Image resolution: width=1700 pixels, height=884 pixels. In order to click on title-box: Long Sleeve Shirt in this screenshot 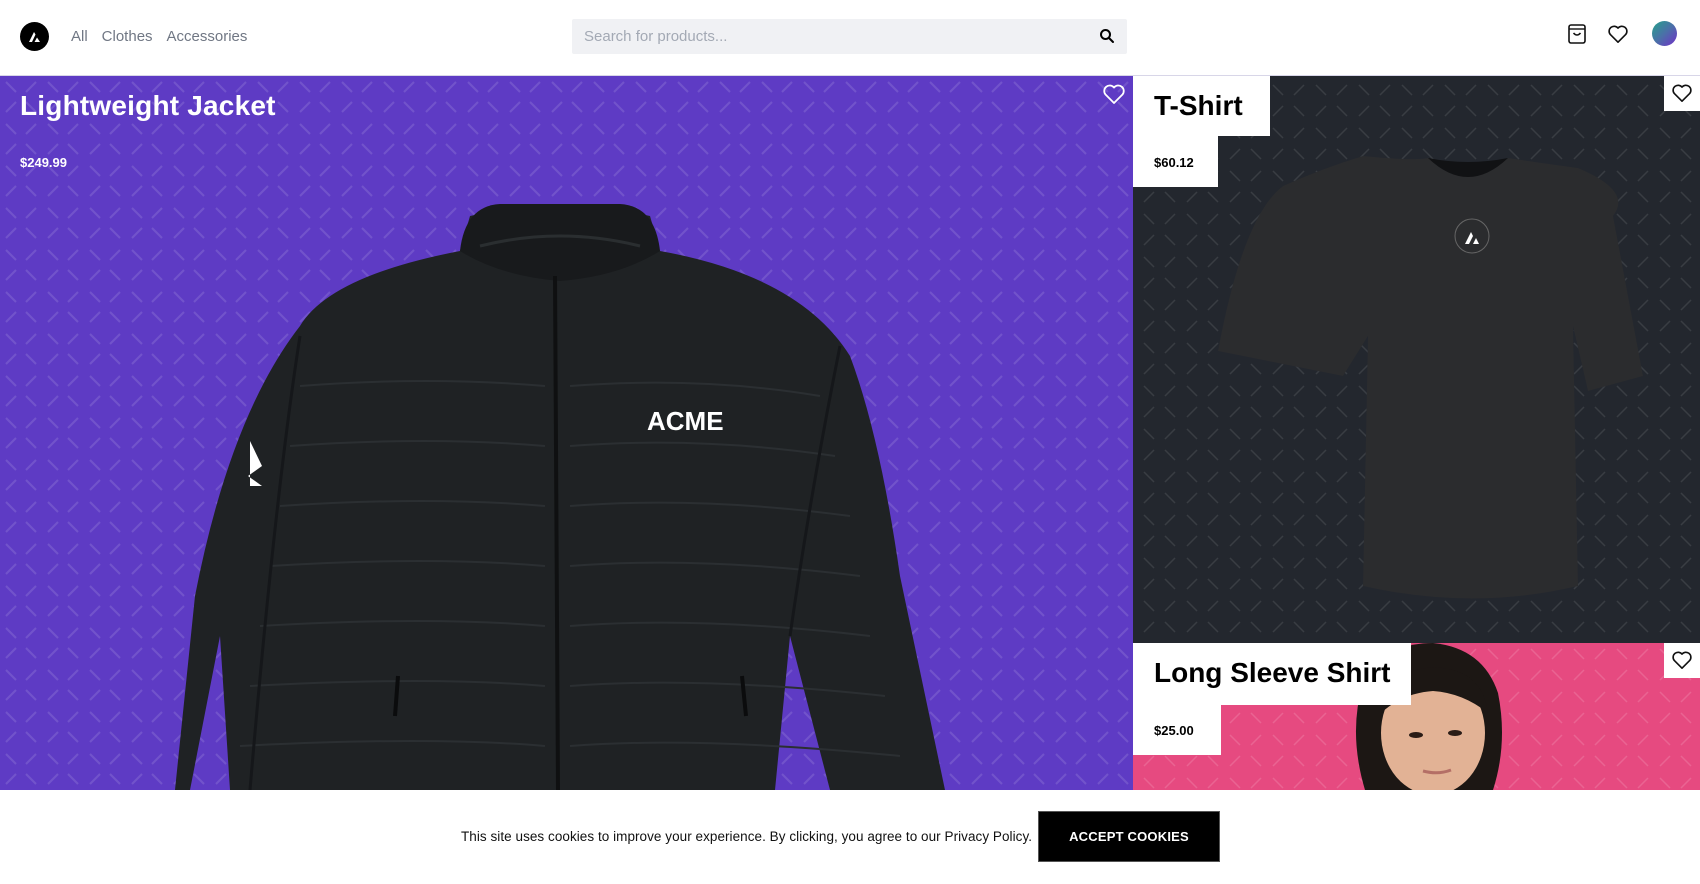, I will do `click(1272, 674)`.